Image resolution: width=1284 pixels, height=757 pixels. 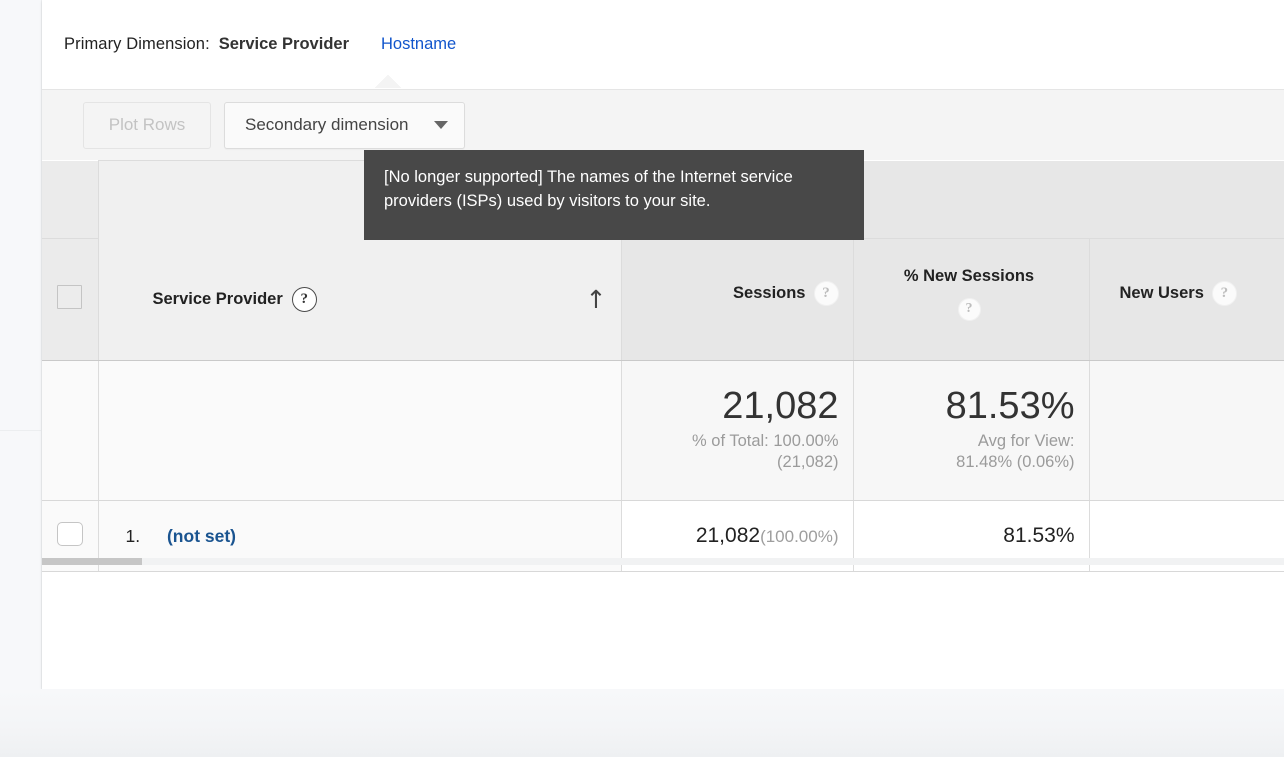 I want to click on primary-dimension-service-provider: Service Provider, so click(x=284, y=44).